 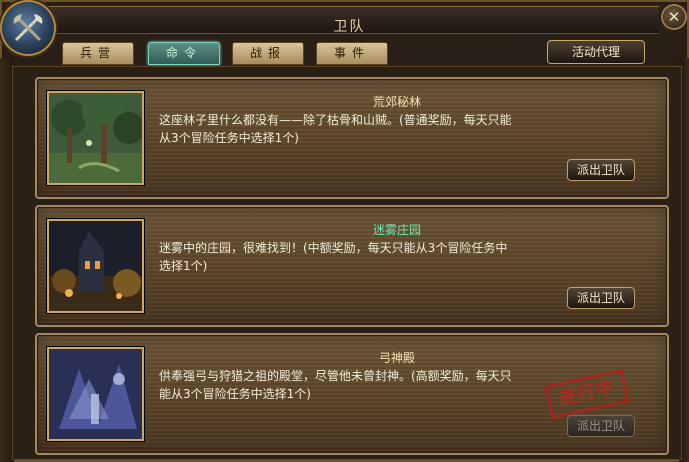 I want to click on mission-description-line: 从3个冒险任务中选择1个), so click(x=229, y=138).